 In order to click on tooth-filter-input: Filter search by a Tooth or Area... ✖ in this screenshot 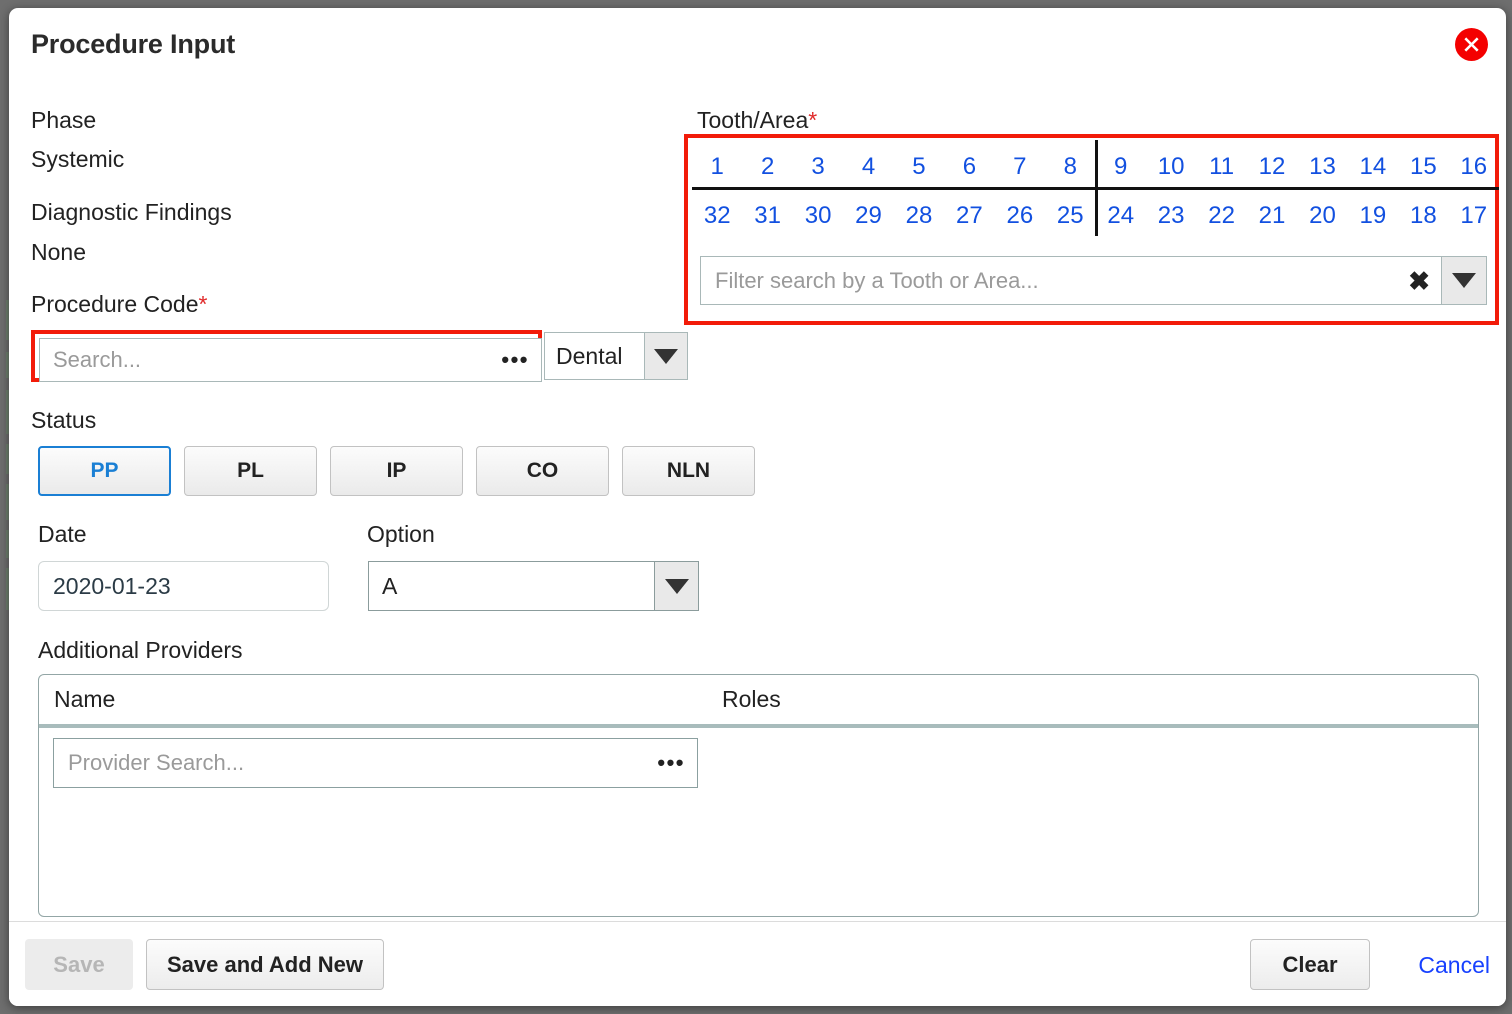, I will do `click(1093, 280)`.